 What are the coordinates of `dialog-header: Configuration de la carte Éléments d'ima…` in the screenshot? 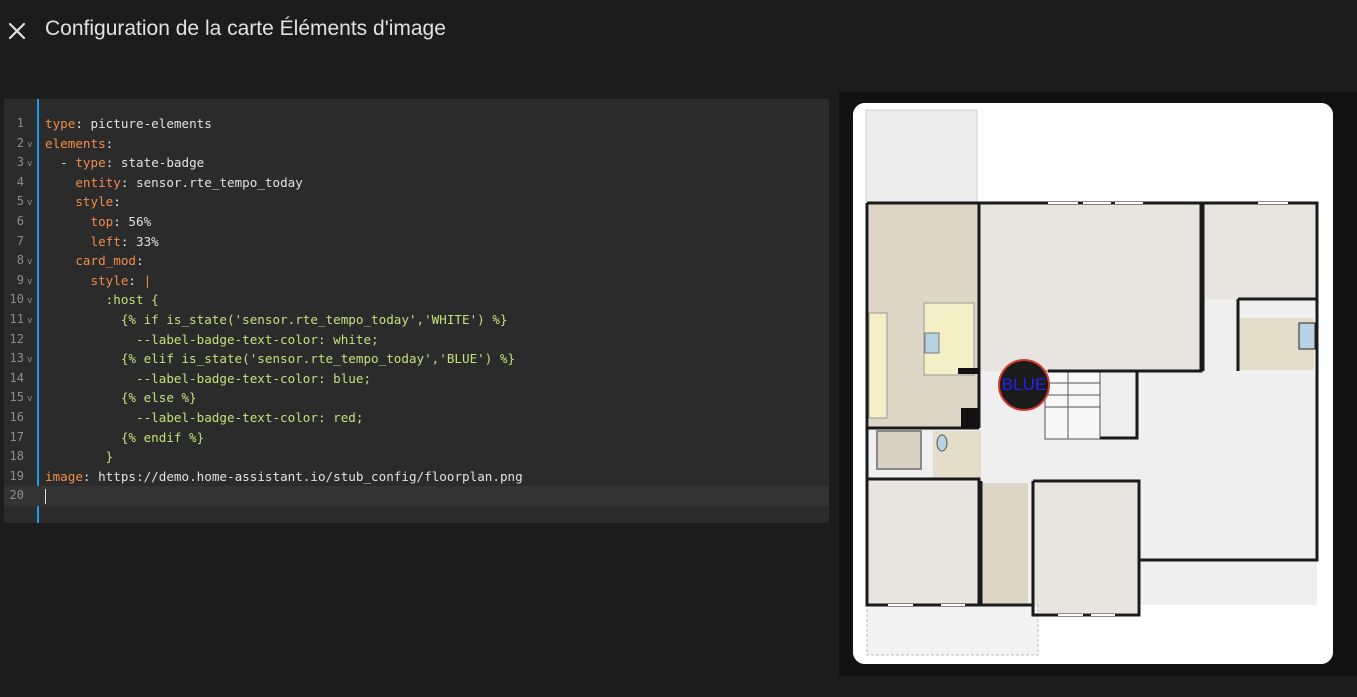 It's located at (678, 31).